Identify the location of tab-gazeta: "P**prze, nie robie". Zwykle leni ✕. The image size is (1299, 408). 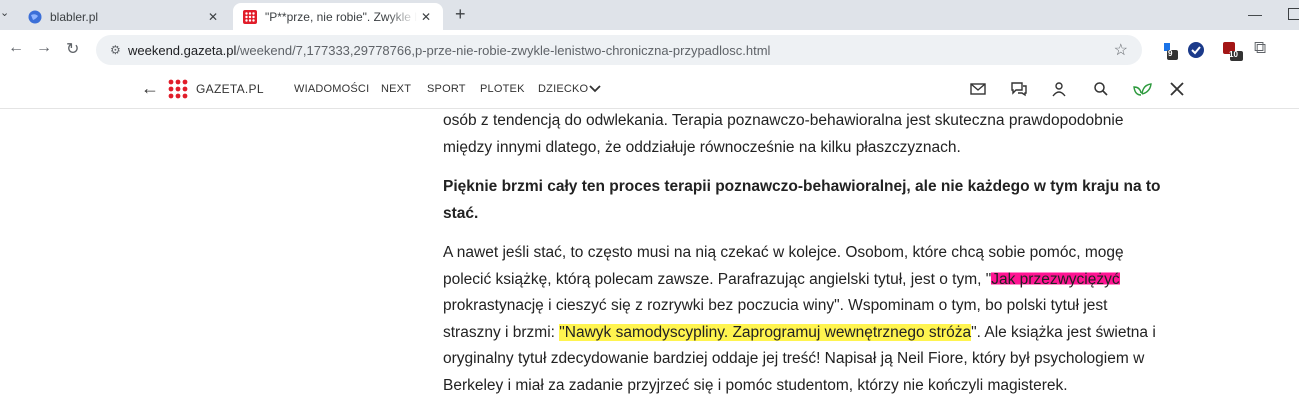
(338, 16).